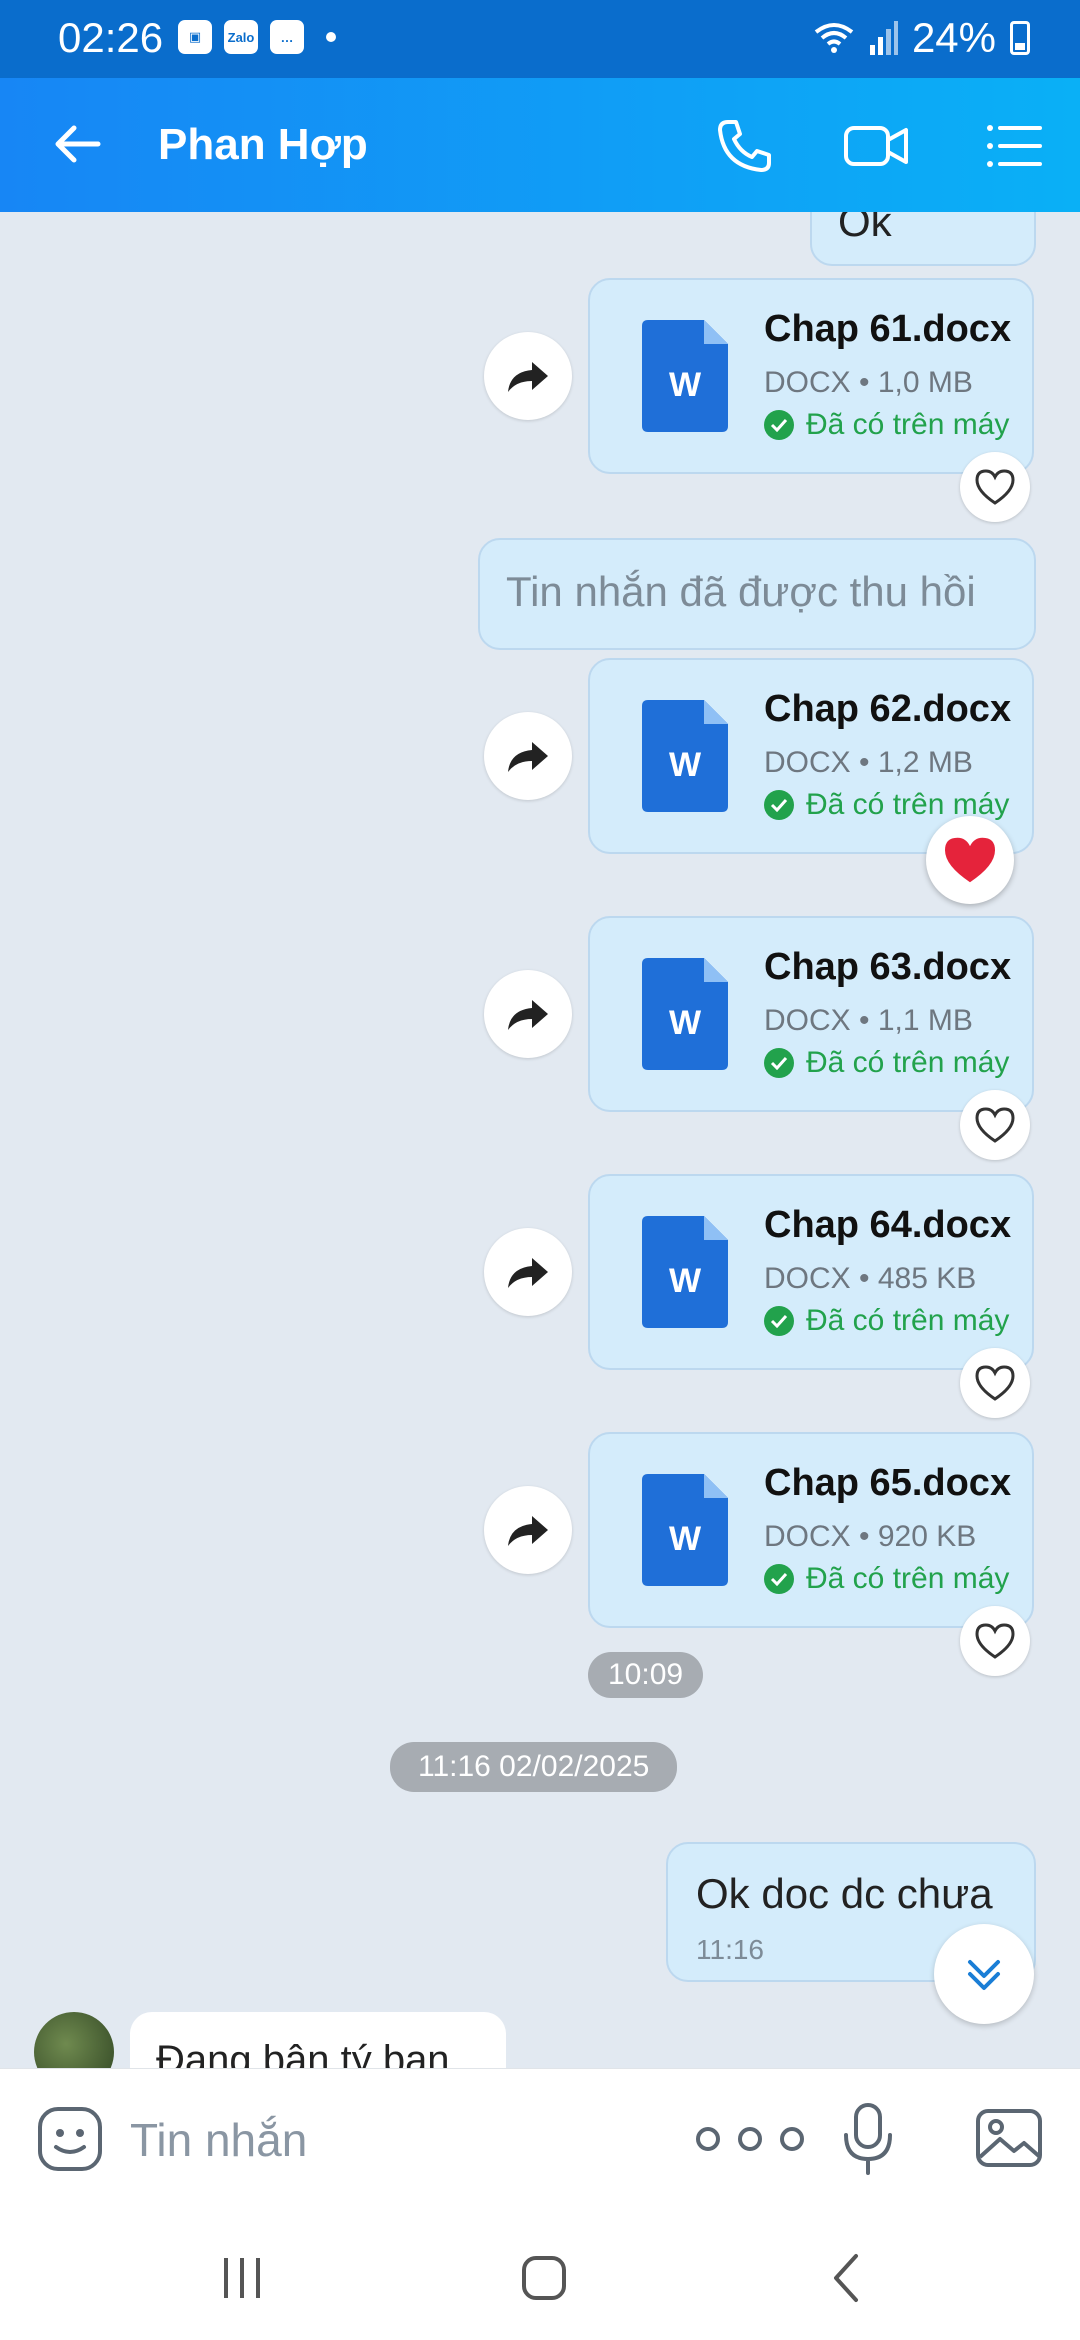  What do you see at coordinates (865, 228) in the screenshot?
I see `message-text: Ok` at bounding box center [865, 228].